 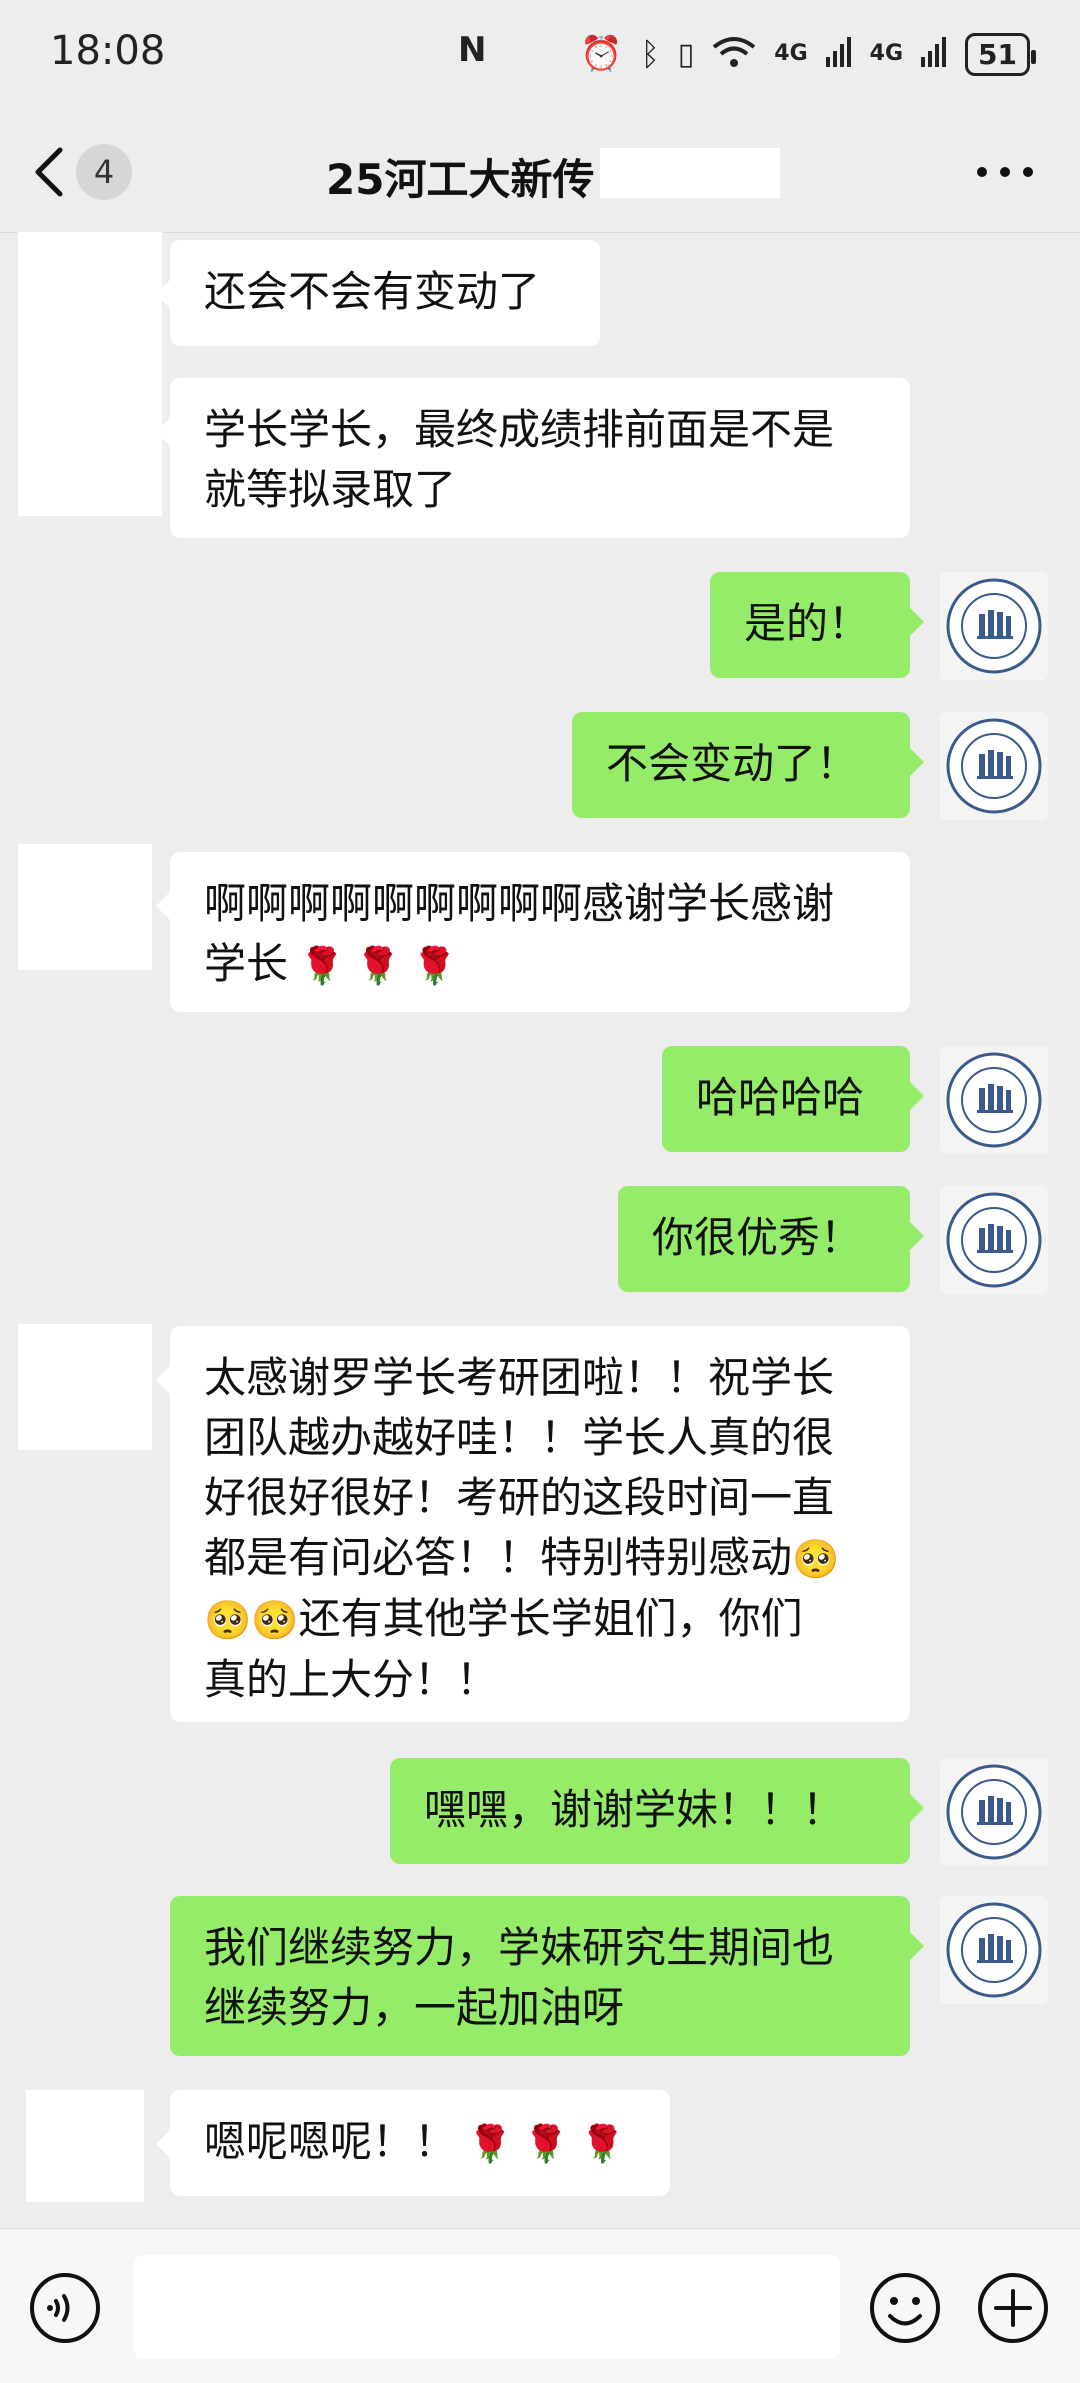 I want to click on message-text-line: 我们继续努力，学妹研究生期间也, so click(x=519, y=1947).